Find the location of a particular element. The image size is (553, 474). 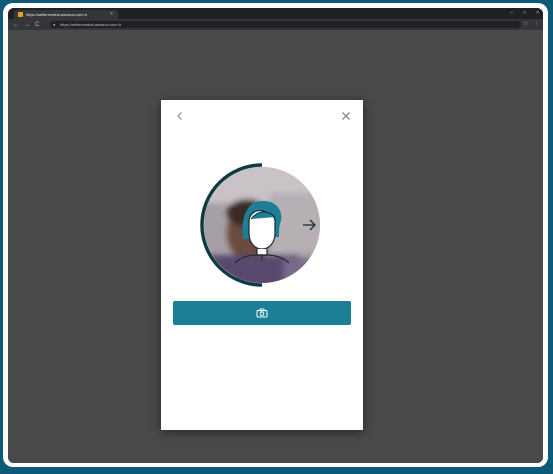

camera-icon is located at coordinates (262, 313).